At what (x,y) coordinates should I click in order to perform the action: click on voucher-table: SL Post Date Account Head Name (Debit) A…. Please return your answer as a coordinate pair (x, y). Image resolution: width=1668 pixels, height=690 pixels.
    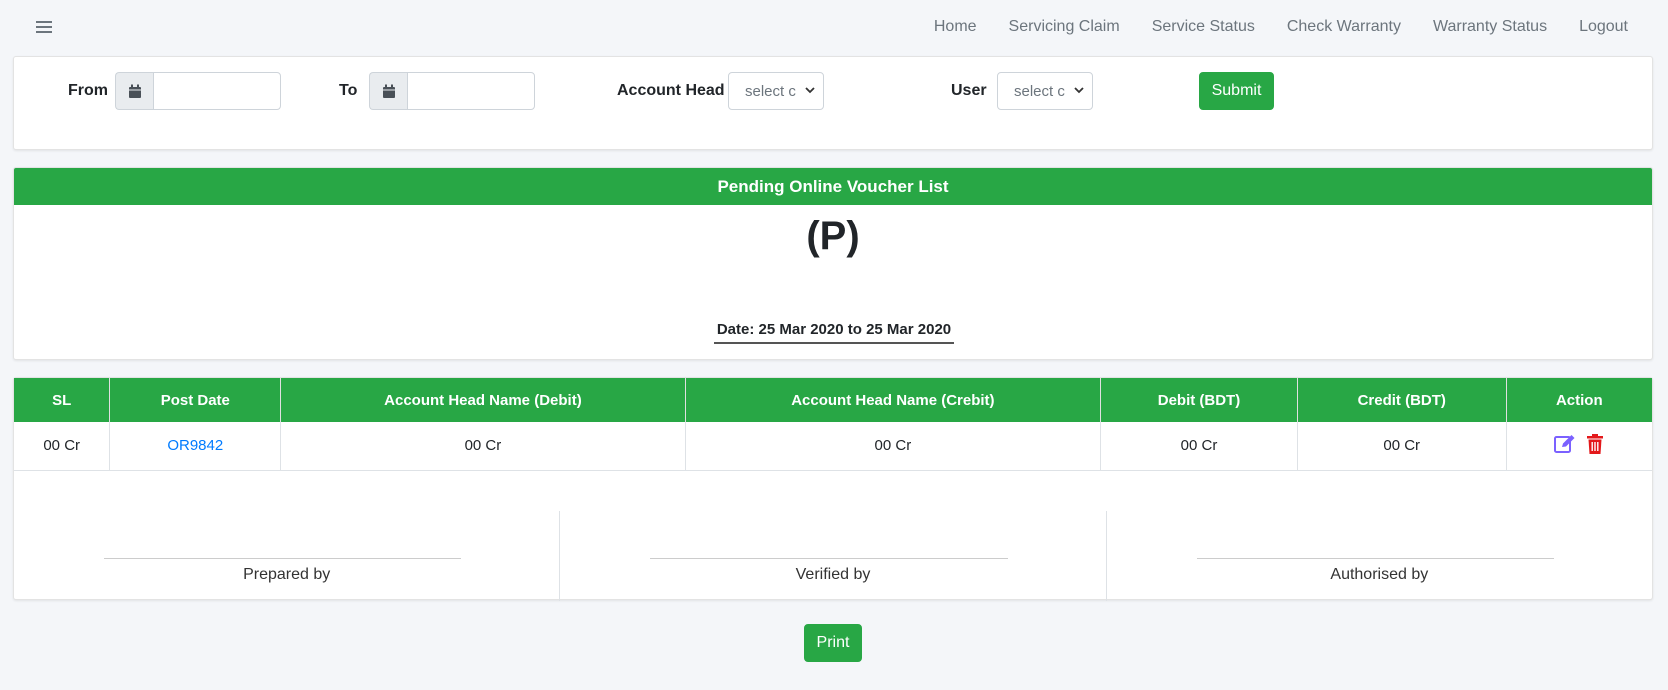
    Looking at the image, I should click on (833, 424).